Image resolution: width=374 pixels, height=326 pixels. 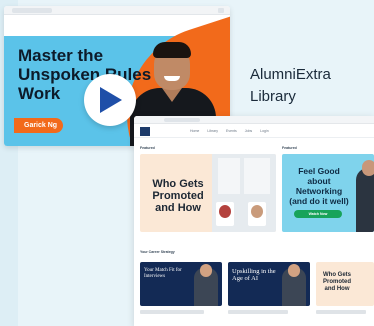 What do you see at coordinates (289, 148) in the screenshot?
I see `featured-label-right: Featured` at bounding box center [289, 148].